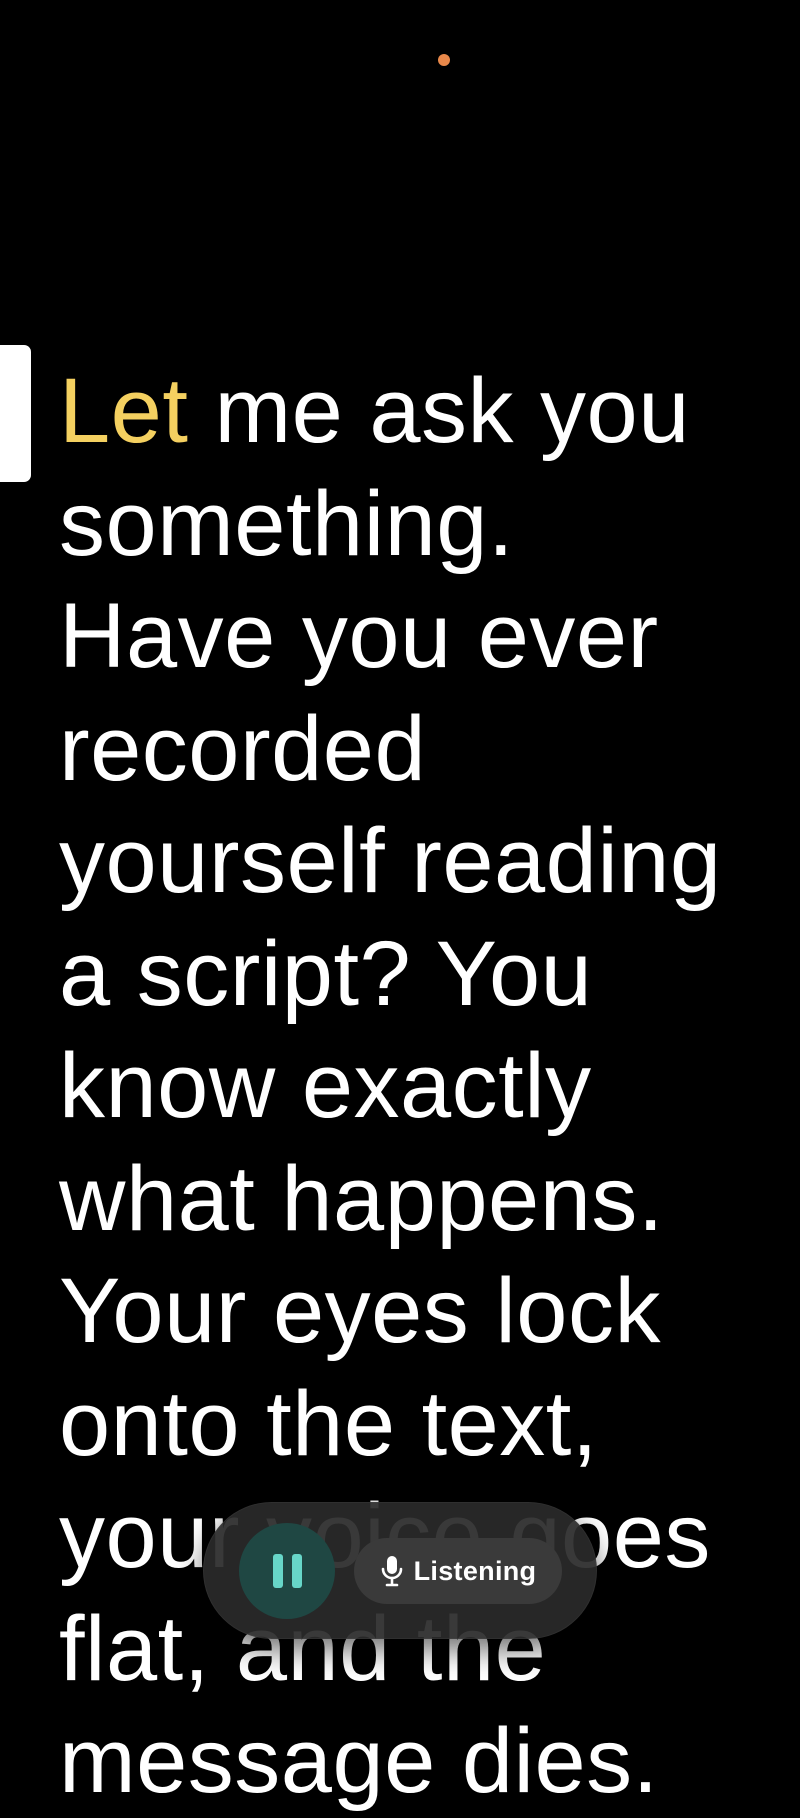  I want to click on listening-status-chip: Listening, so click(458, 1571).